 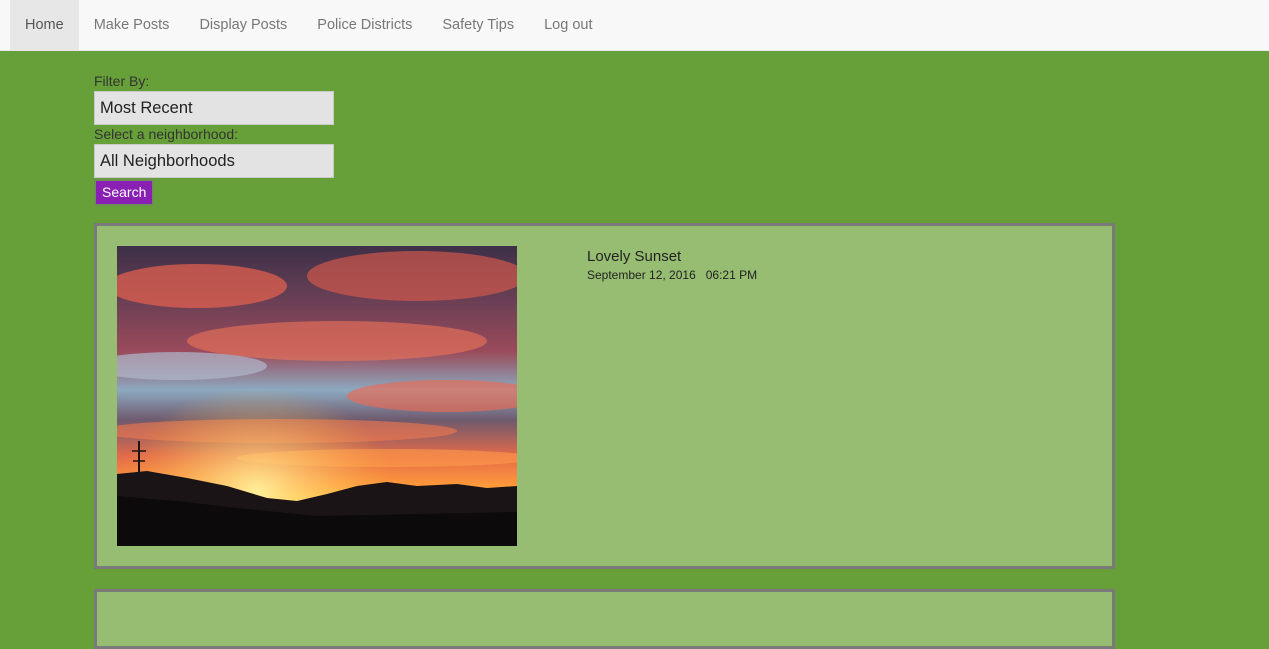 I want to click on sunset-photo, so click(x=317, y=396).